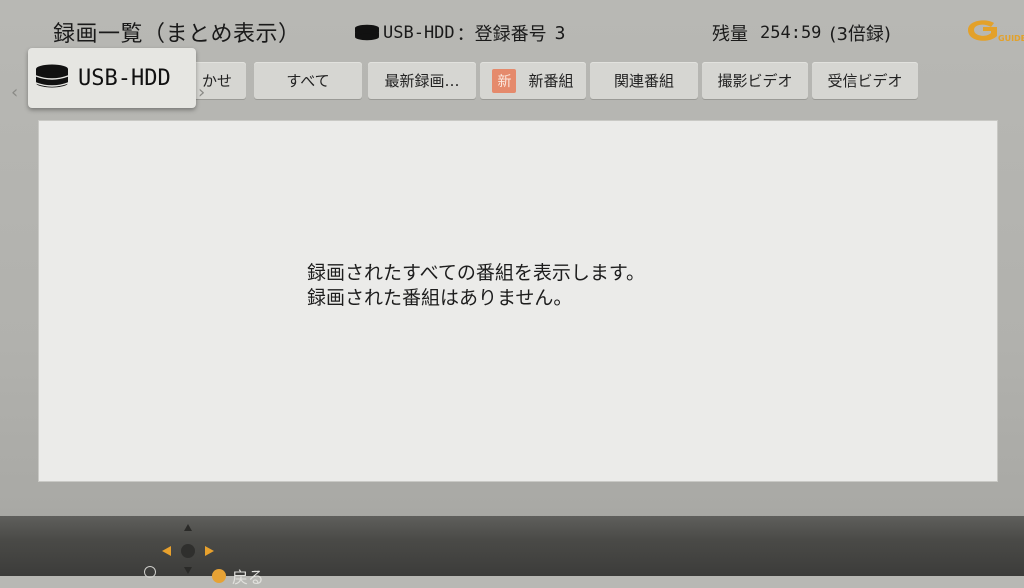  What do you see at coordinates (124, 78) in the screenshot?
I see `device-selector-label: USB-HDD` at bounding box center [124, 78].